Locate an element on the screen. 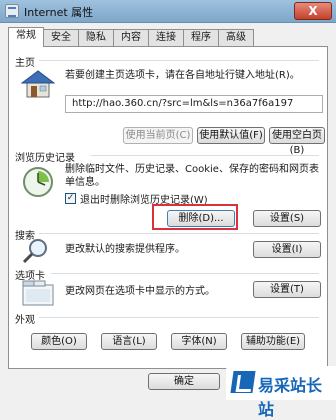 Image resolution: width=336 pixels, height=420 pixels. tabbed-window-icon is located at coordinates (38, 293).